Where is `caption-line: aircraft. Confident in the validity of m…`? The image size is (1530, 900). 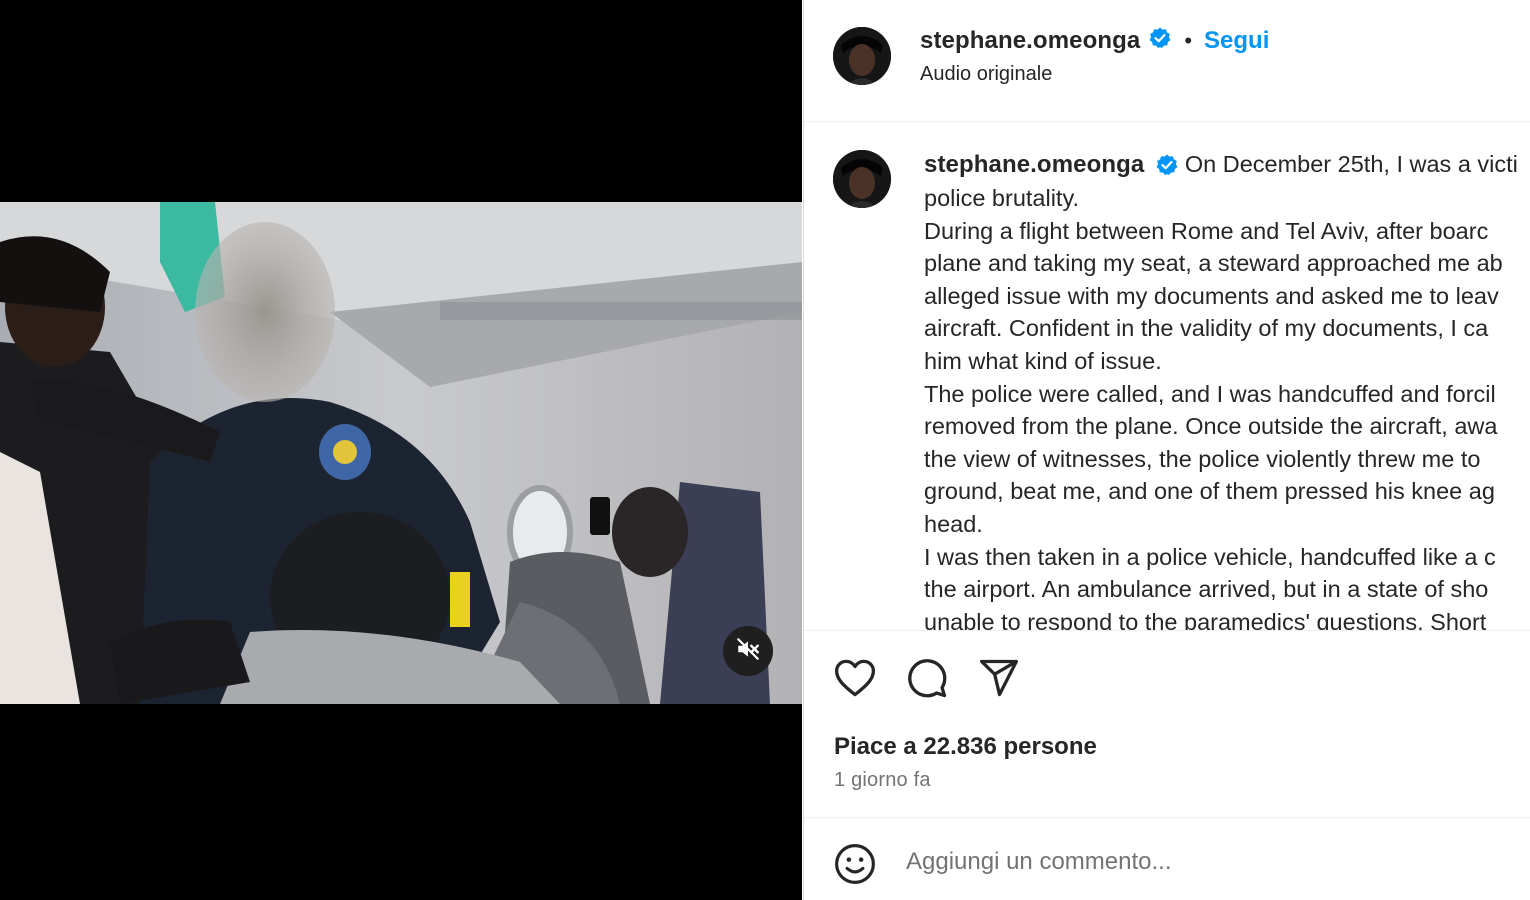
caption-line: aircraft. Confident in the validity of m… is located at coordinates (1206, 328).